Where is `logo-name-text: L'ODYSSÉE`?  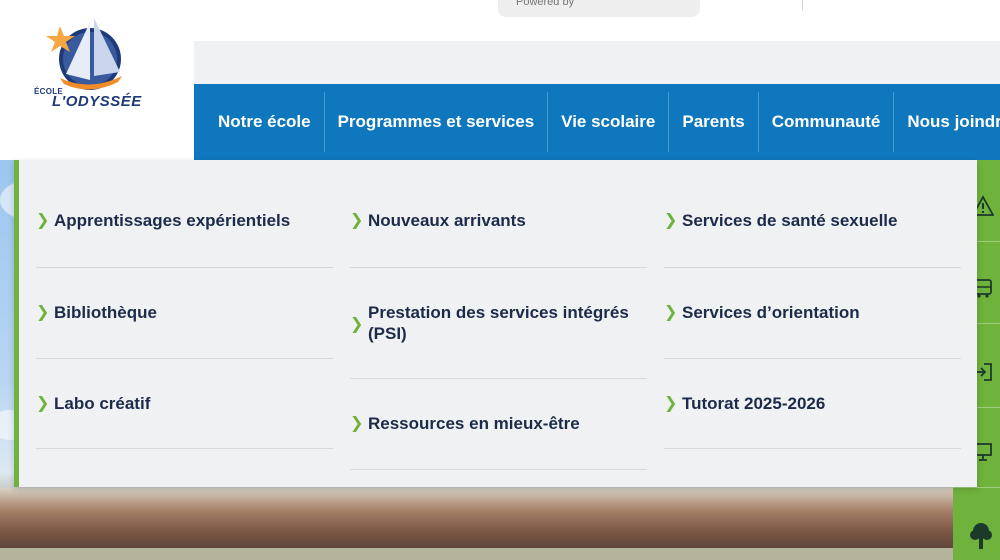
logo-name-text: L'ODYSSÉE is located at coordinates (97, 101).